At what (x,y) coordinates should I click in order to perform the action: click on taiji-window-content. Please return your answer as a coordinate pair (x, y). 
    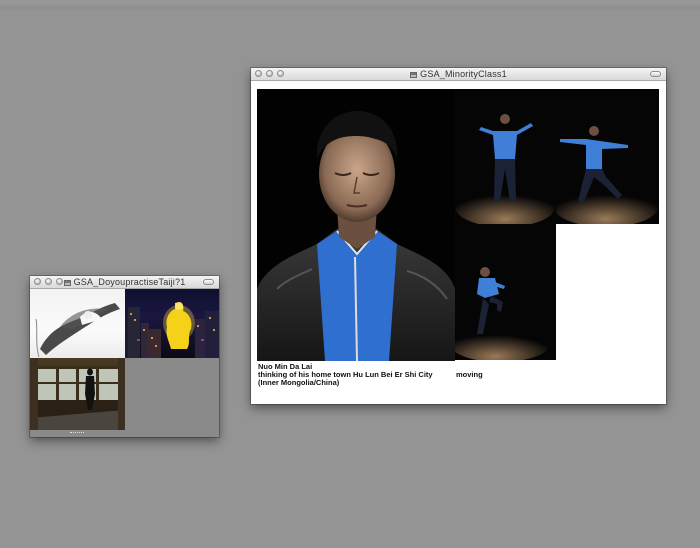
    Looking at the image, I should click on (124, 363).